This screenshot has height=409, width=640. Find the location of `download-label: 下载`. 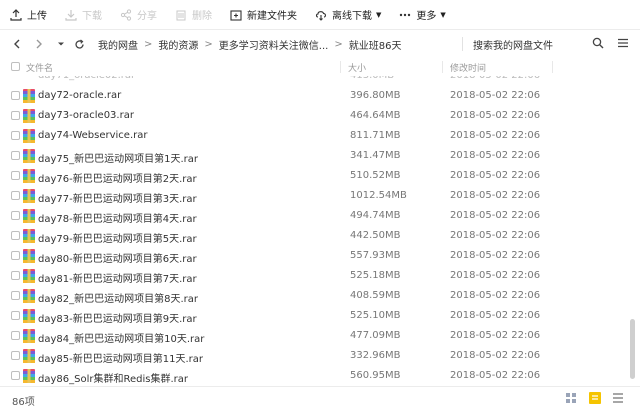

download-label: 下载 is located at coordinates (92, 16).